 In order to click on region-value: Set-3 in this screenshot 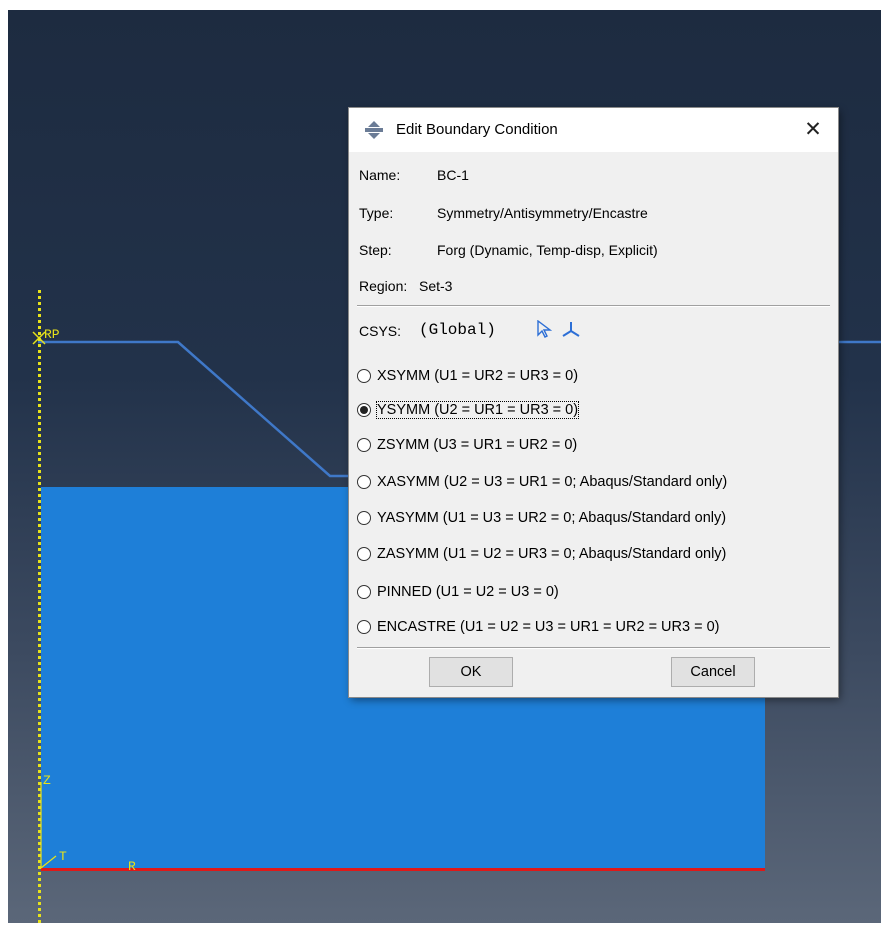, I will do `click(436, 286)`.